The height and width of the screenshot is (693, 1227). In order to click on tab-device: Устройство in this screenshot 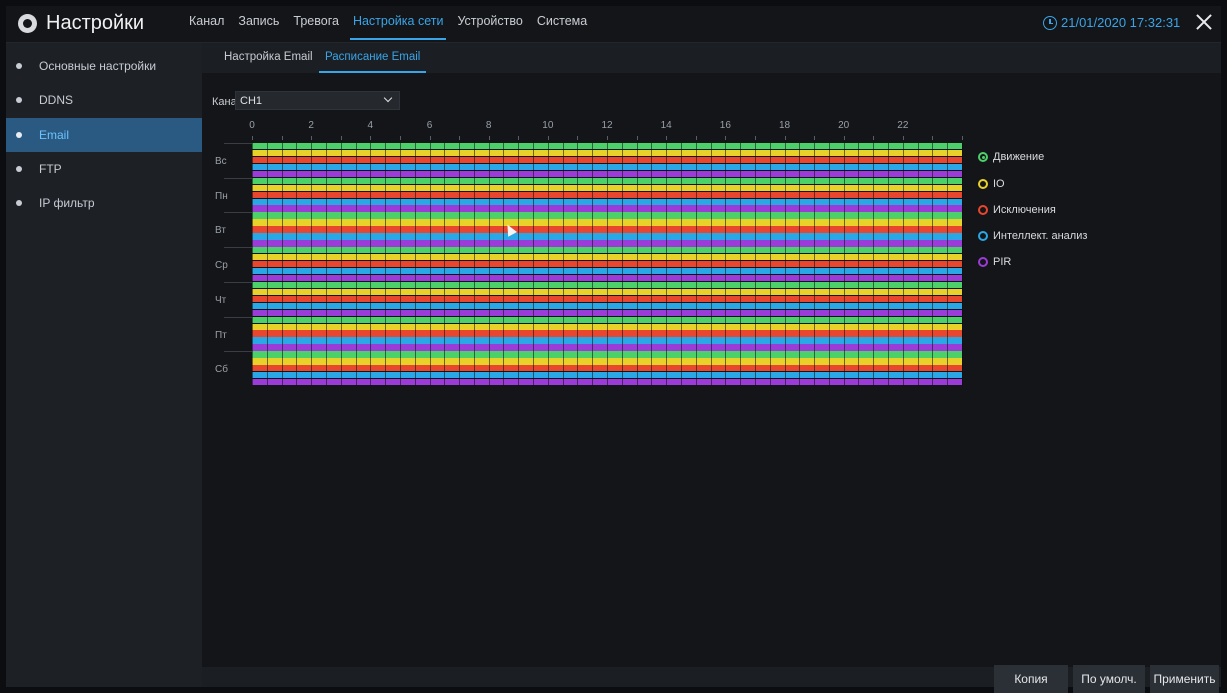, I will do `click(489, 24)`.